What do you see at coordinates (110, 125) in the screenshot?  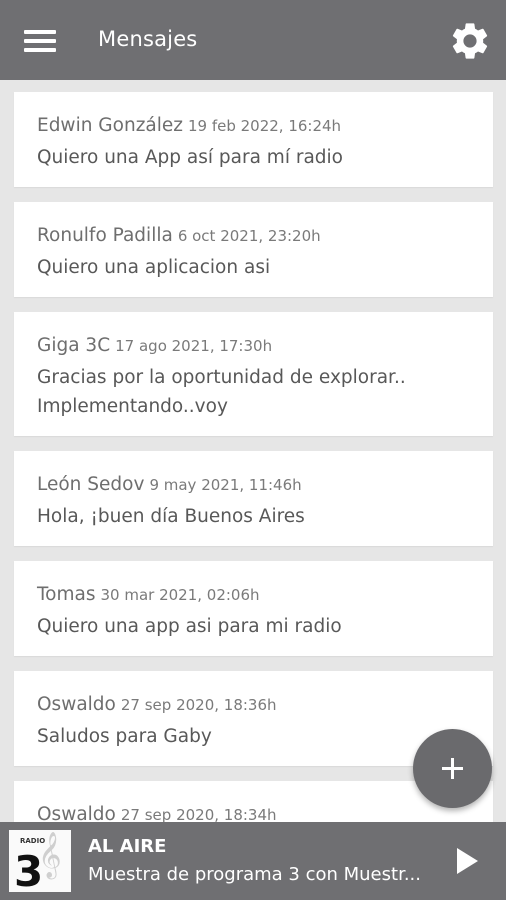 I see `message-author: Edwin González` at bounding box center [110, 125].